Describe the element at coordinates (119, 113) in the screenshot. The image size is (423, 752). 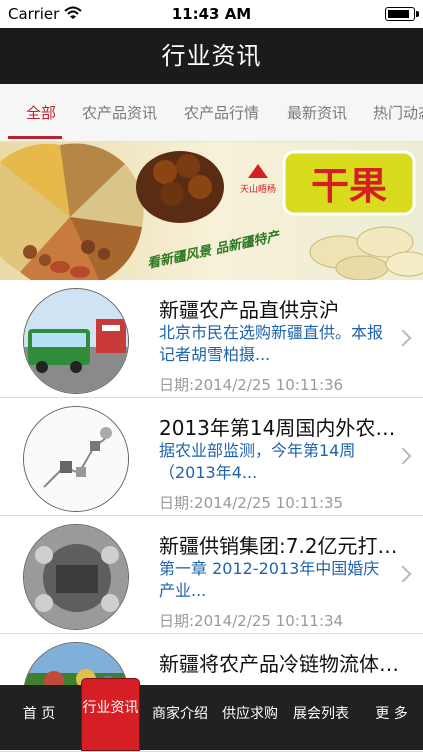
I see `tab-agri-news: 农产品资讯` at that location.